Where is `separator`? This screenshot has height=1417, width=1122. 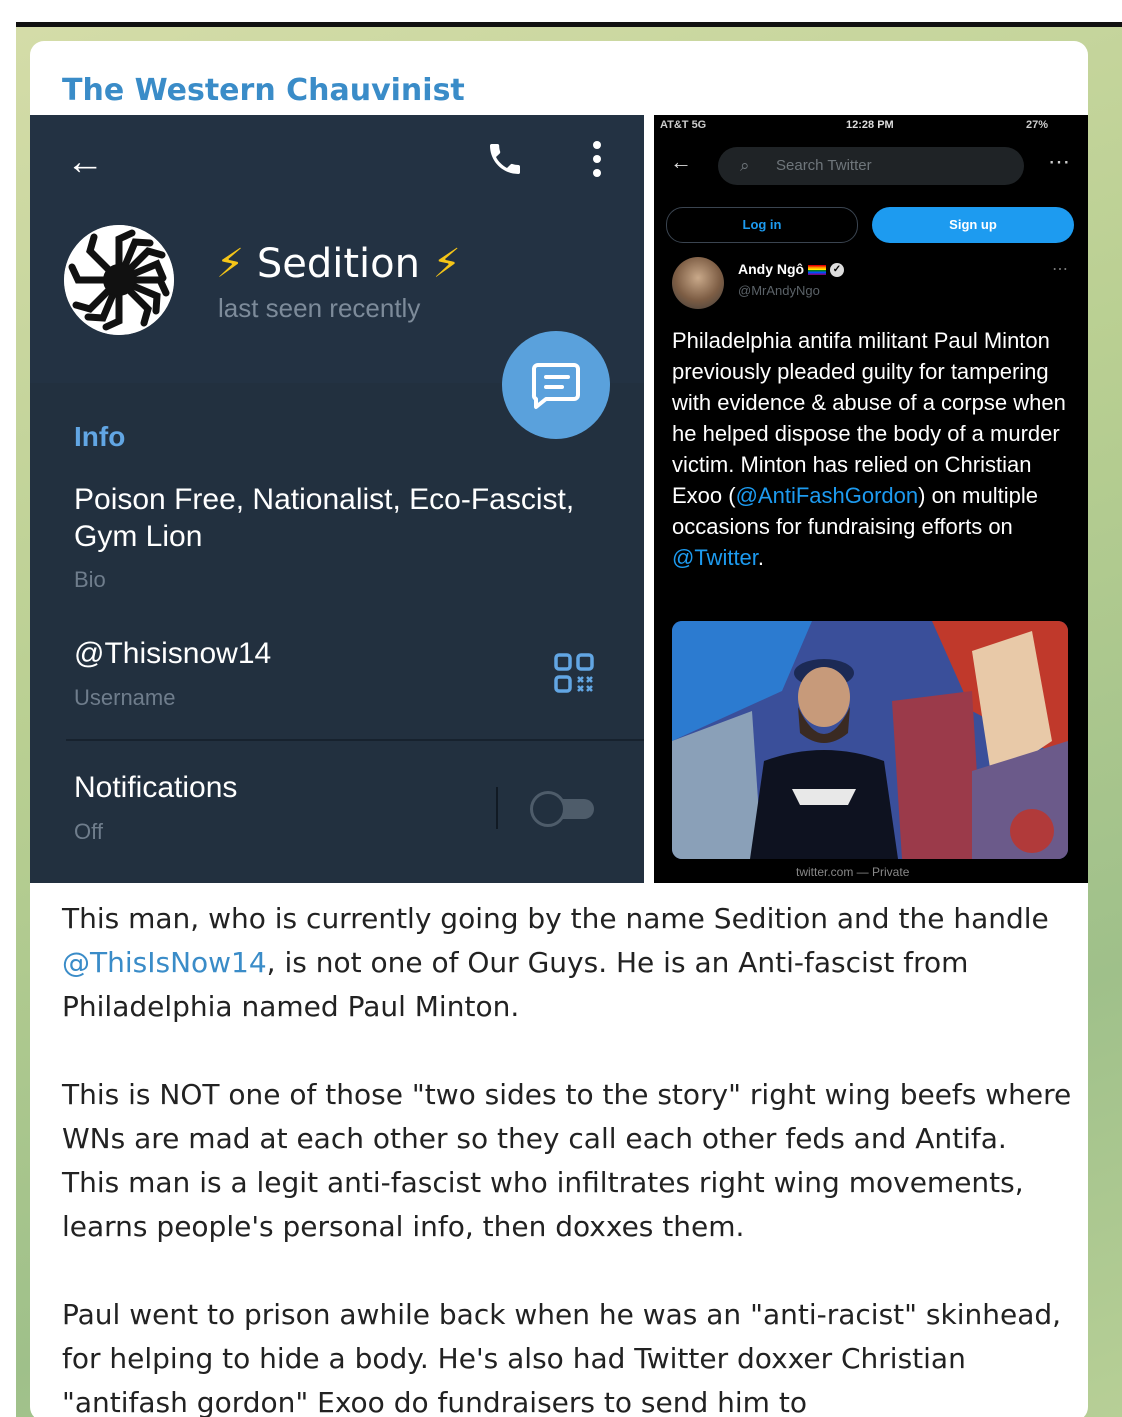
separator is located at coordinates (497, 808).